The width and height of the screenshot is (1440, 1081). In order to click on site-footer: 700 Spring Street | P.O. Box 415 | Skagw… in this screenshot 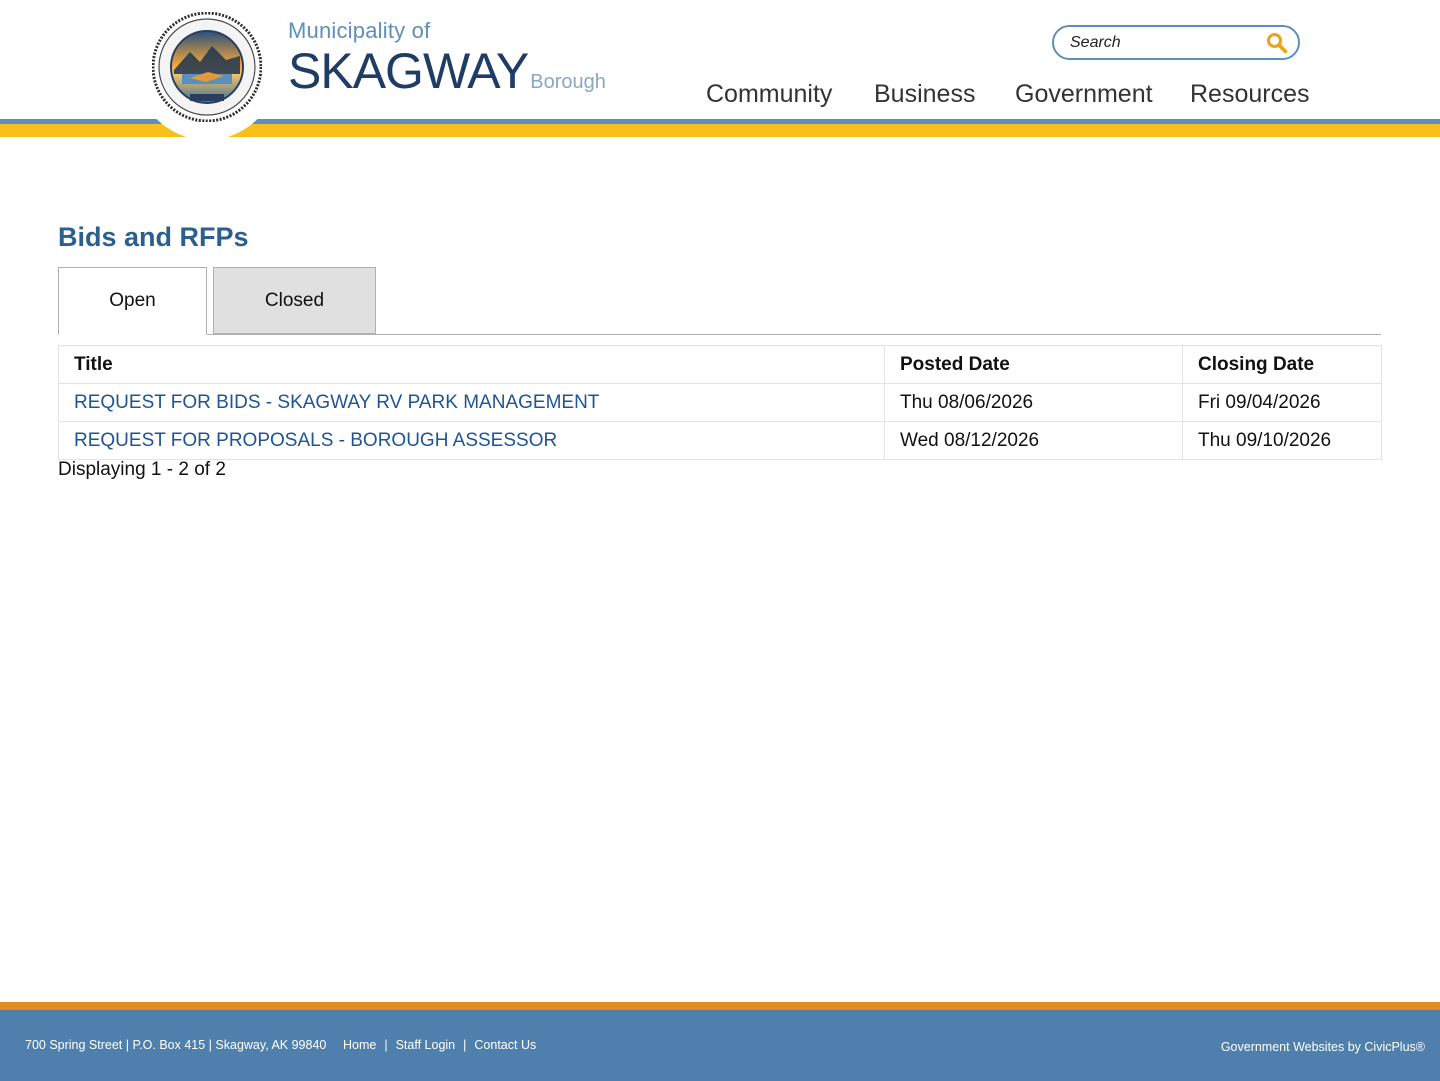, I will do `click(720, 1045)`.